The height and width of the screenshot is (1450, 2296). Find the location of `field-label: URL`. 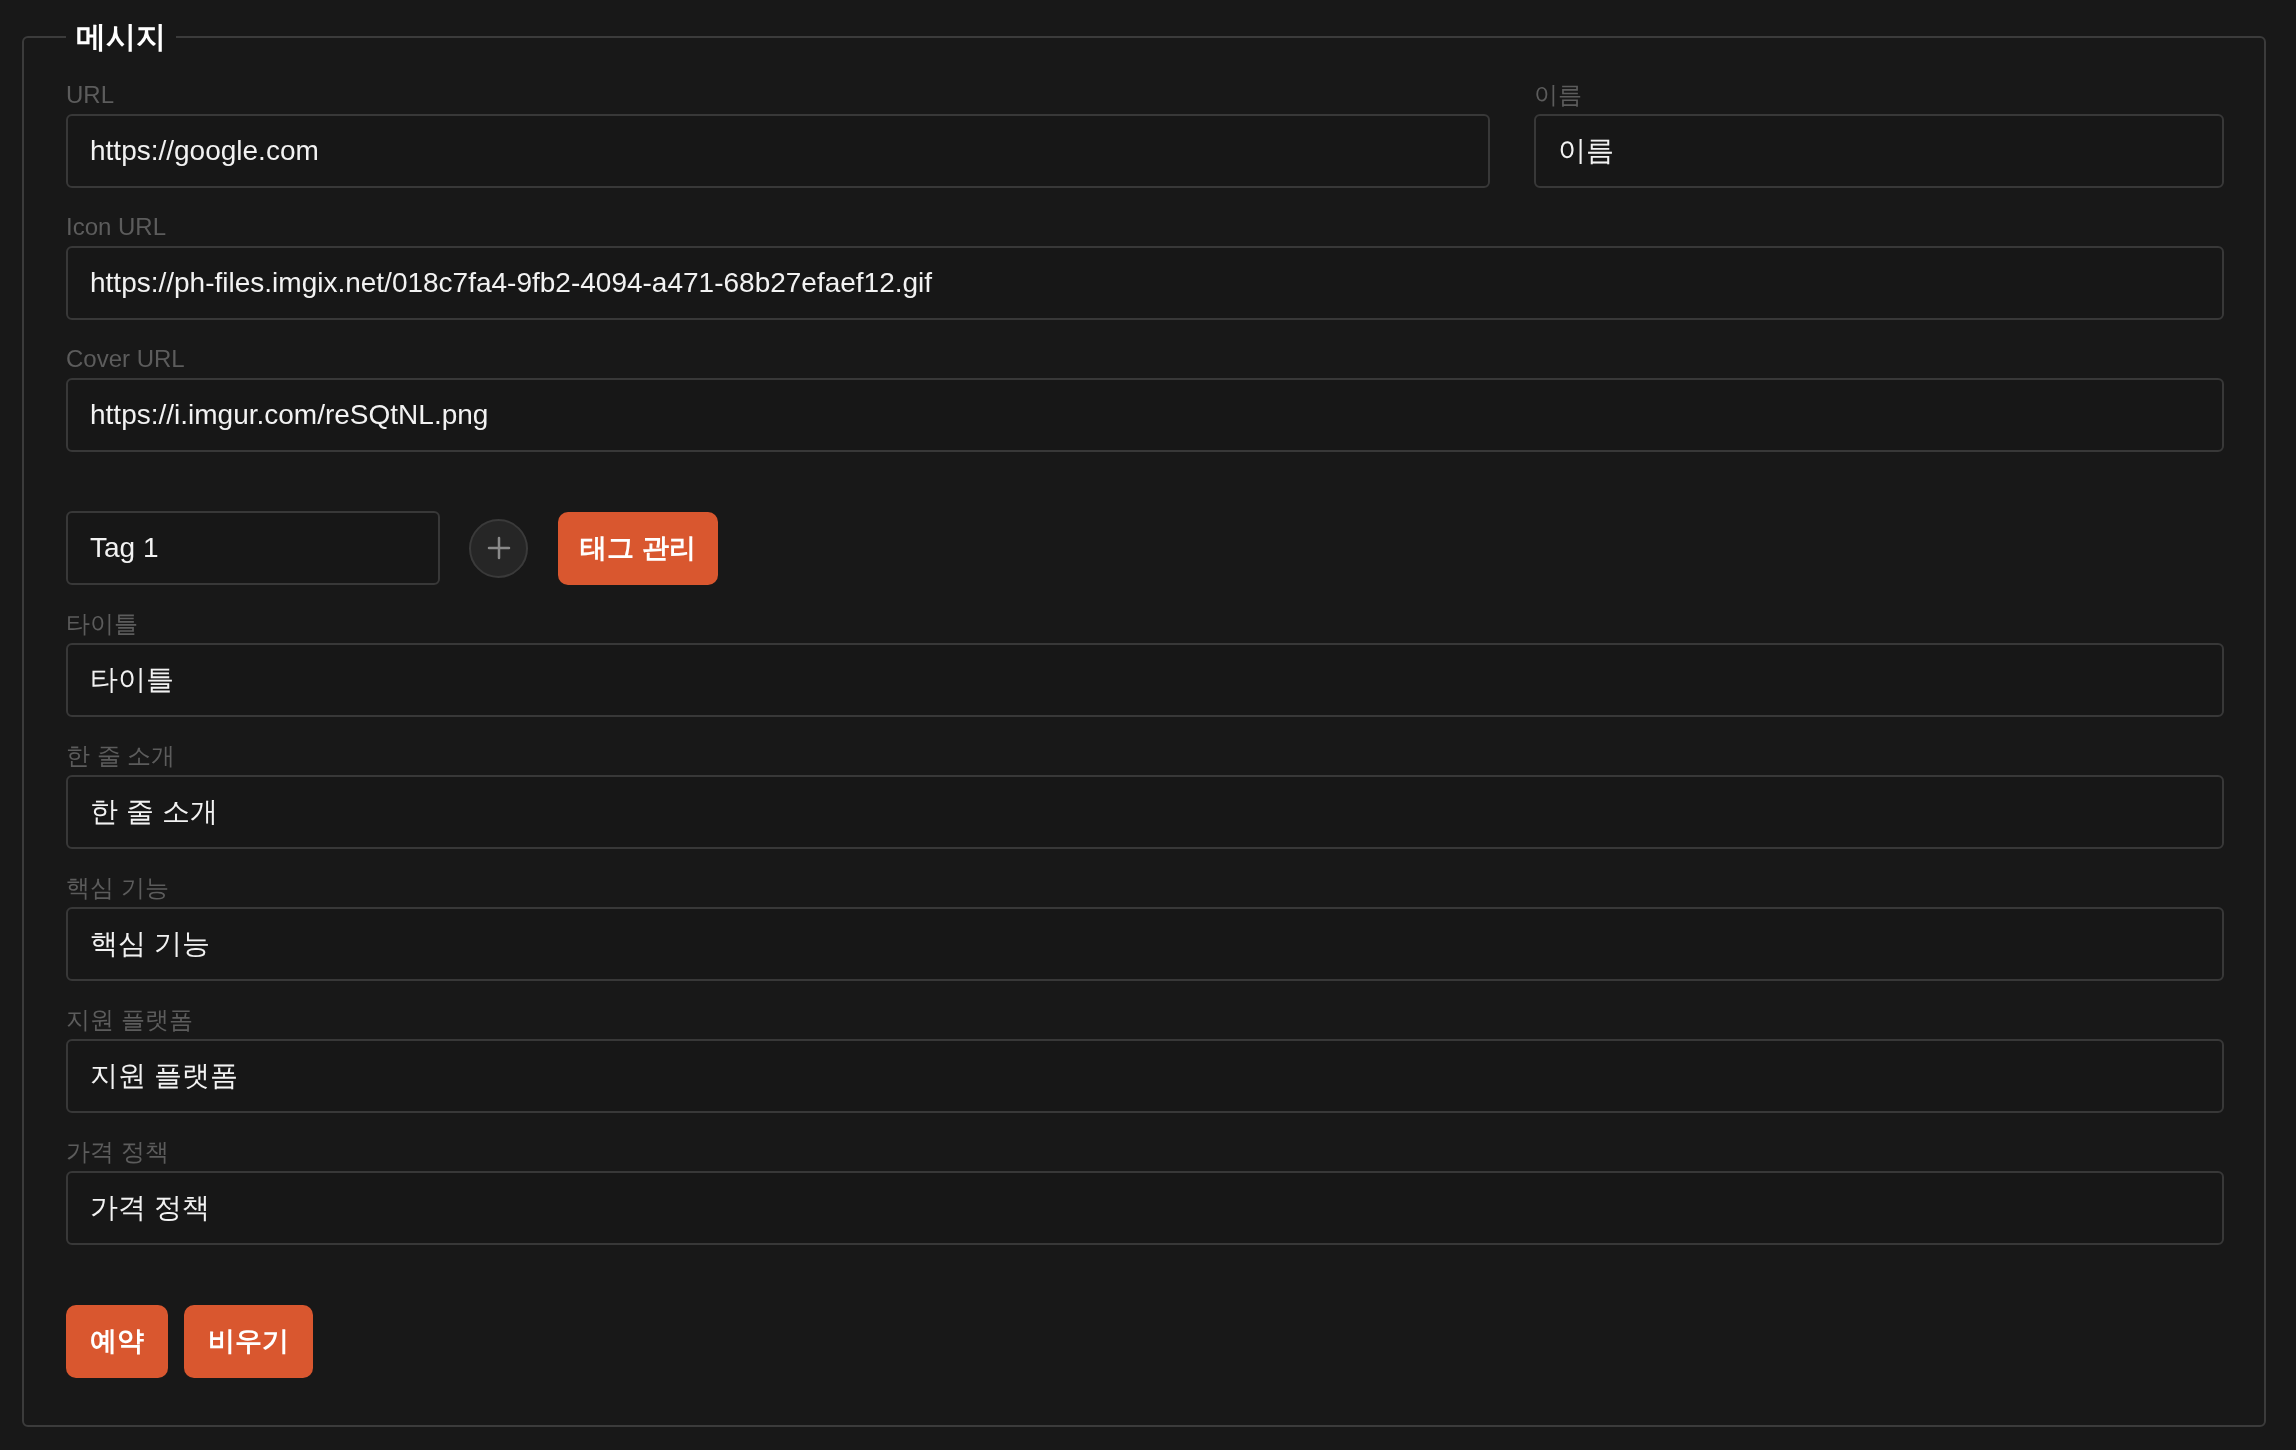

field-label: URL is located at coordinates (90, 95).